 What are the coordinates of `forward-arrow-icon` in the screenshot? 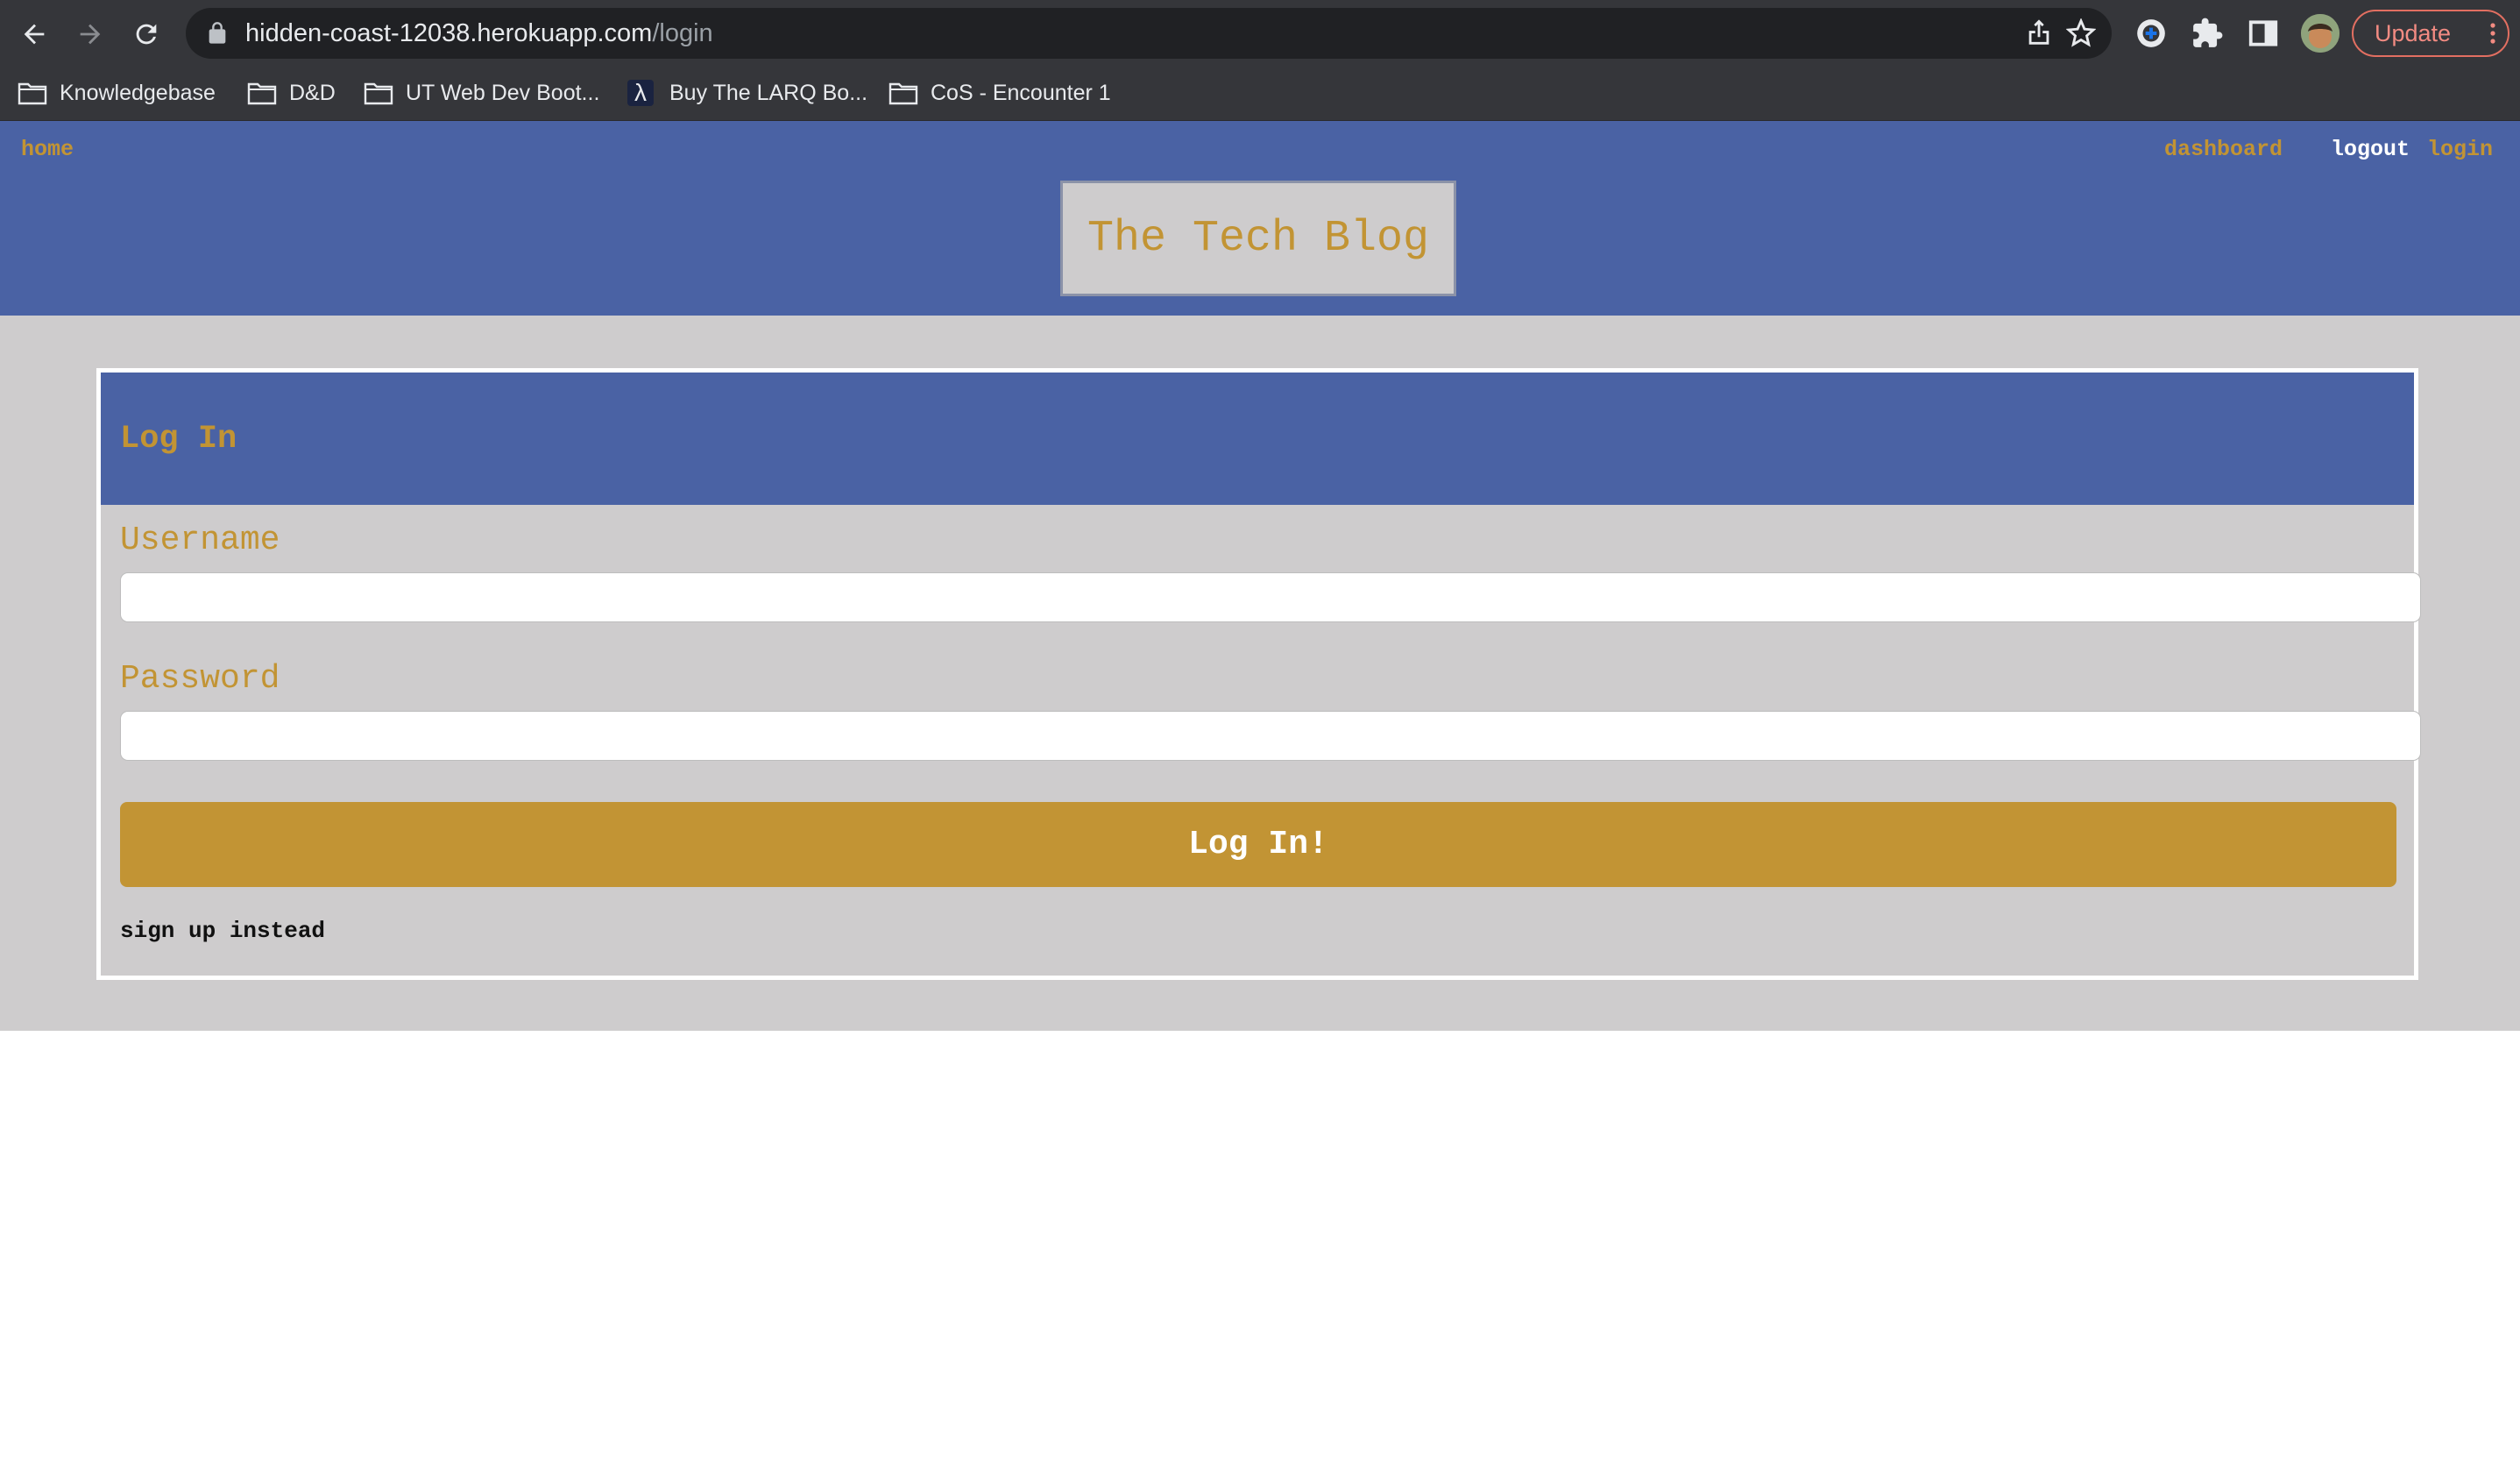 It's located at (90, 35).